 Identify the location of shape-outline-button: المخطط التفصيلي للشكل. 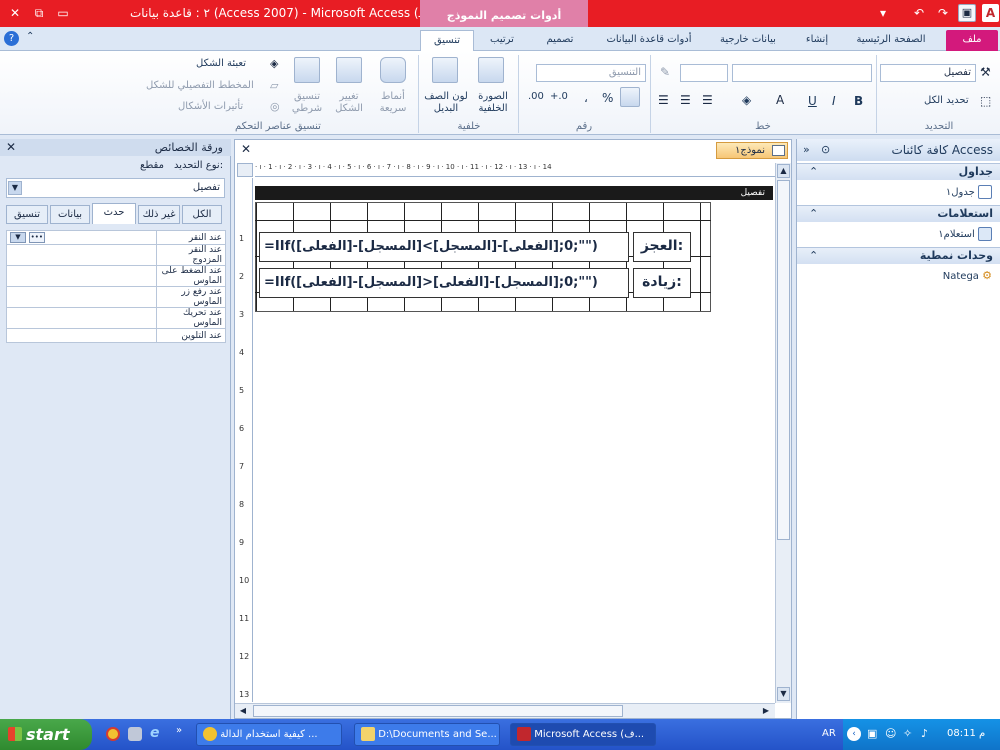
(200, 85).